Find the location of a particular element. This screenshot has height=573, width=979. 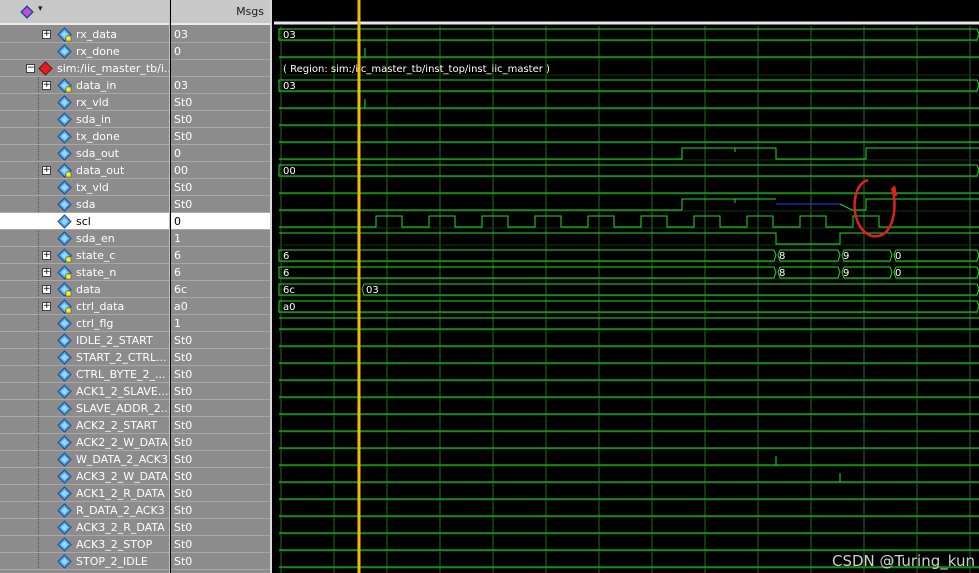

signal-row: + data_in is located at coordinates (84, 85).